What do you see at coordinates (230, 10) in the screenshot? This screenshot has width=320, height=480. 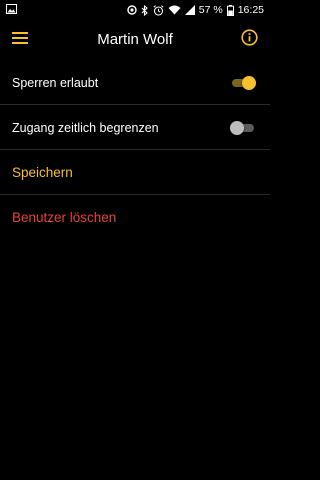 I see `battery-icon` at bounding box center [230, 10].